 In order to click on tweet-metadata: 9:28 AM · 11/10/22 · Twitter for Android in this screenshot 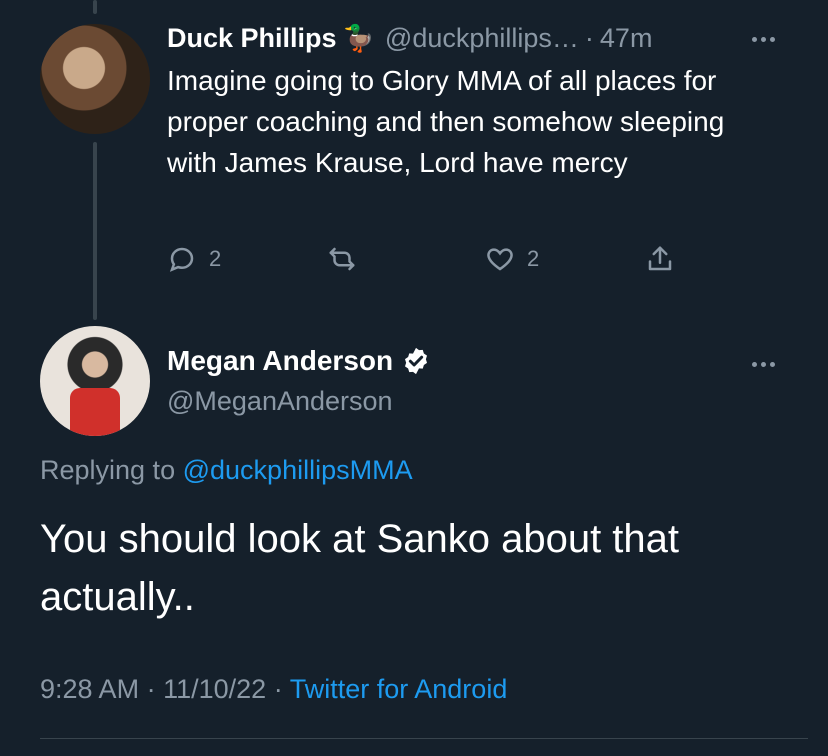, I will do `click(273, 689)`.